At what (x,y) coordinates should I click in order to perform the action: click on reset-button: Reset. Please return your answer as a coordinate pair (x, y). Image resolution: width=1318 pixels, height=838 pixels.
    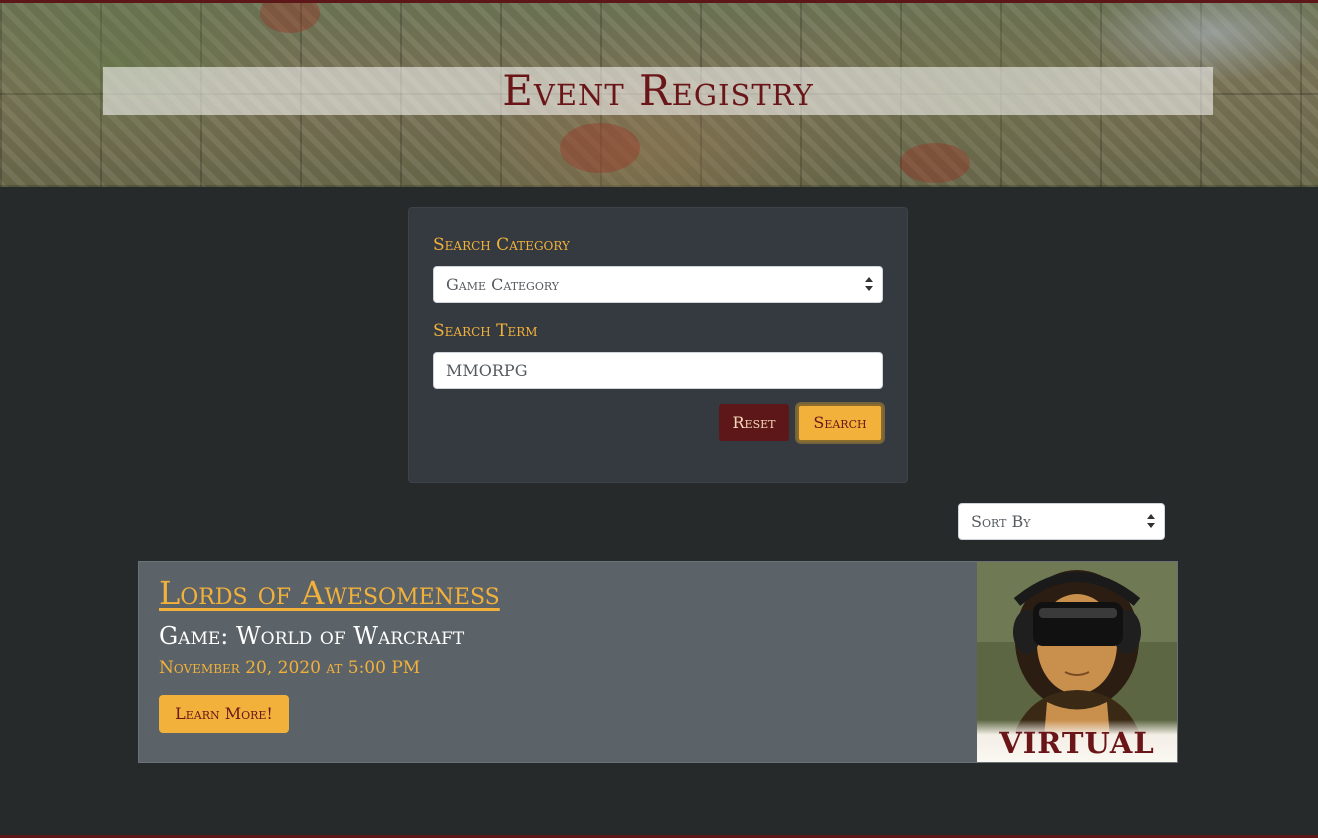
    Looking at the image, I should click on (754, 422).